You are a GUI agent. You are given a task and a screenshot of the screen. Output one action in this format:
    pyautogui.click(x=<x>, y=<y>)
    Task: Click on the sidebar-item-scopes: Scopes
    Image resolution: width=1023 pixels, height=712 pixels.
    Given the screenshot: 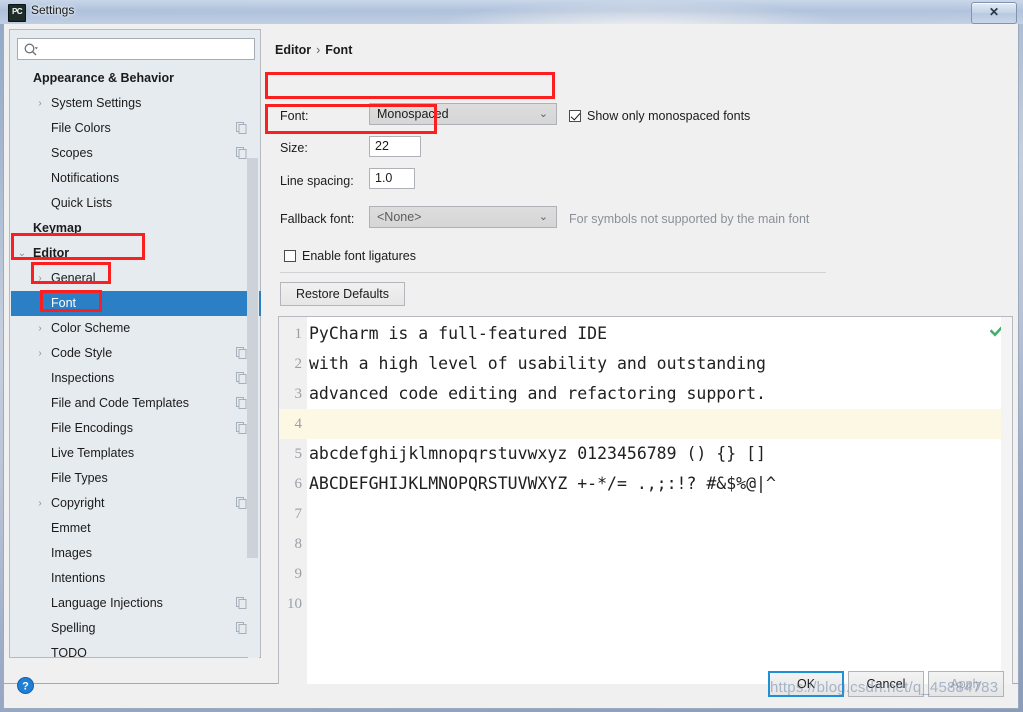 What is the action you would take?
    pyautogui.click(x=136, y=153)
    